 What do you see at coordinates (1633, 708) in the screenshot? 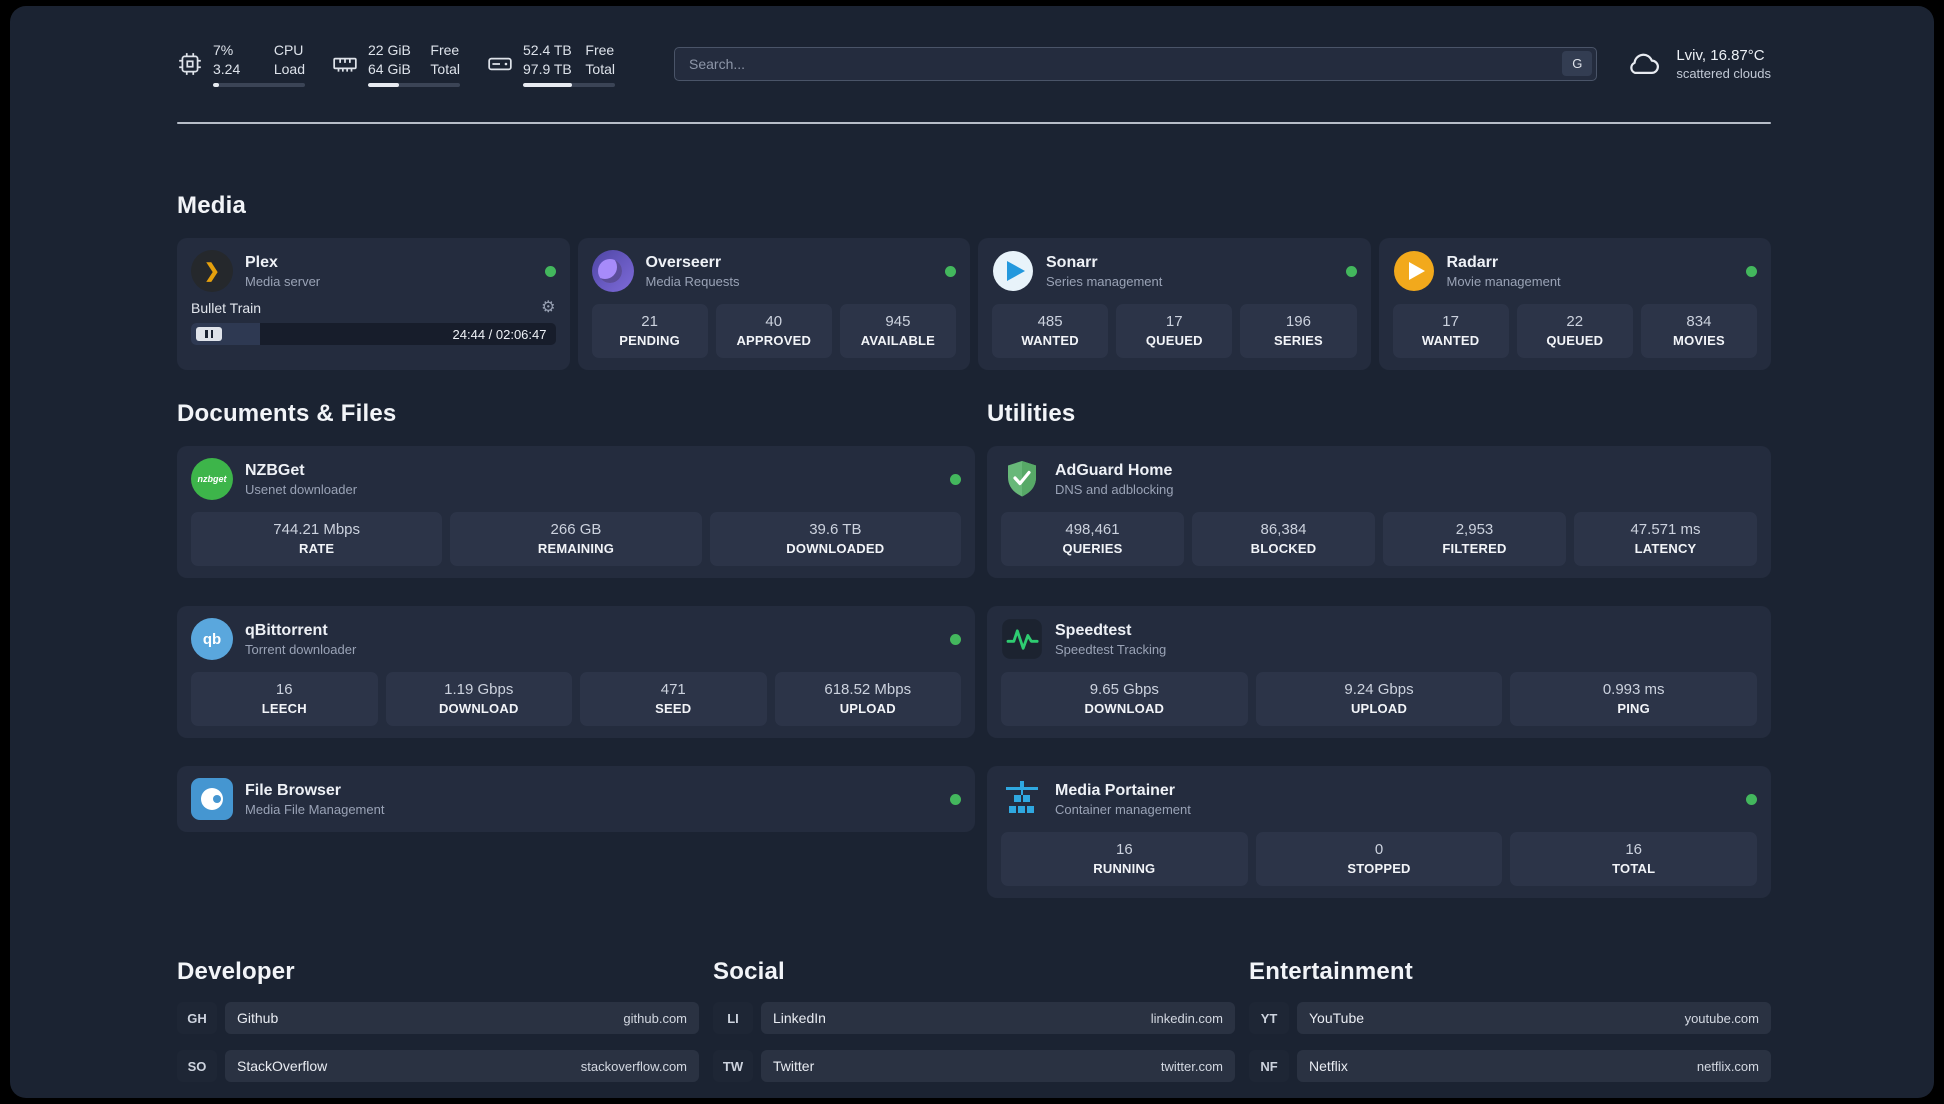
I see `stat-label: PING` at bounding box center [1633, 708].